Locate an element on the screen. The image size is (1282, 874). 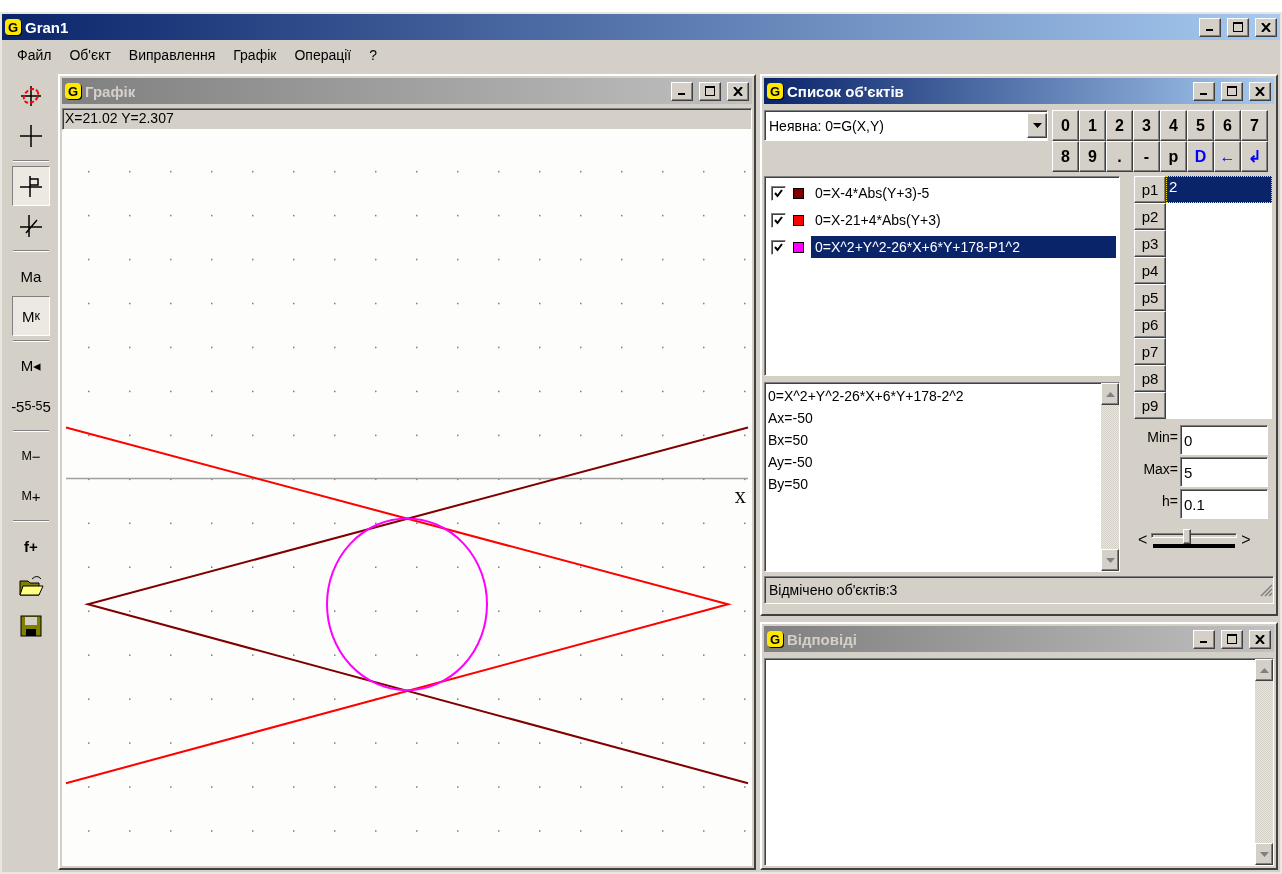
type-dropdown: Неявна: 0=G(X,Y) is located at coordinates (906, 125).